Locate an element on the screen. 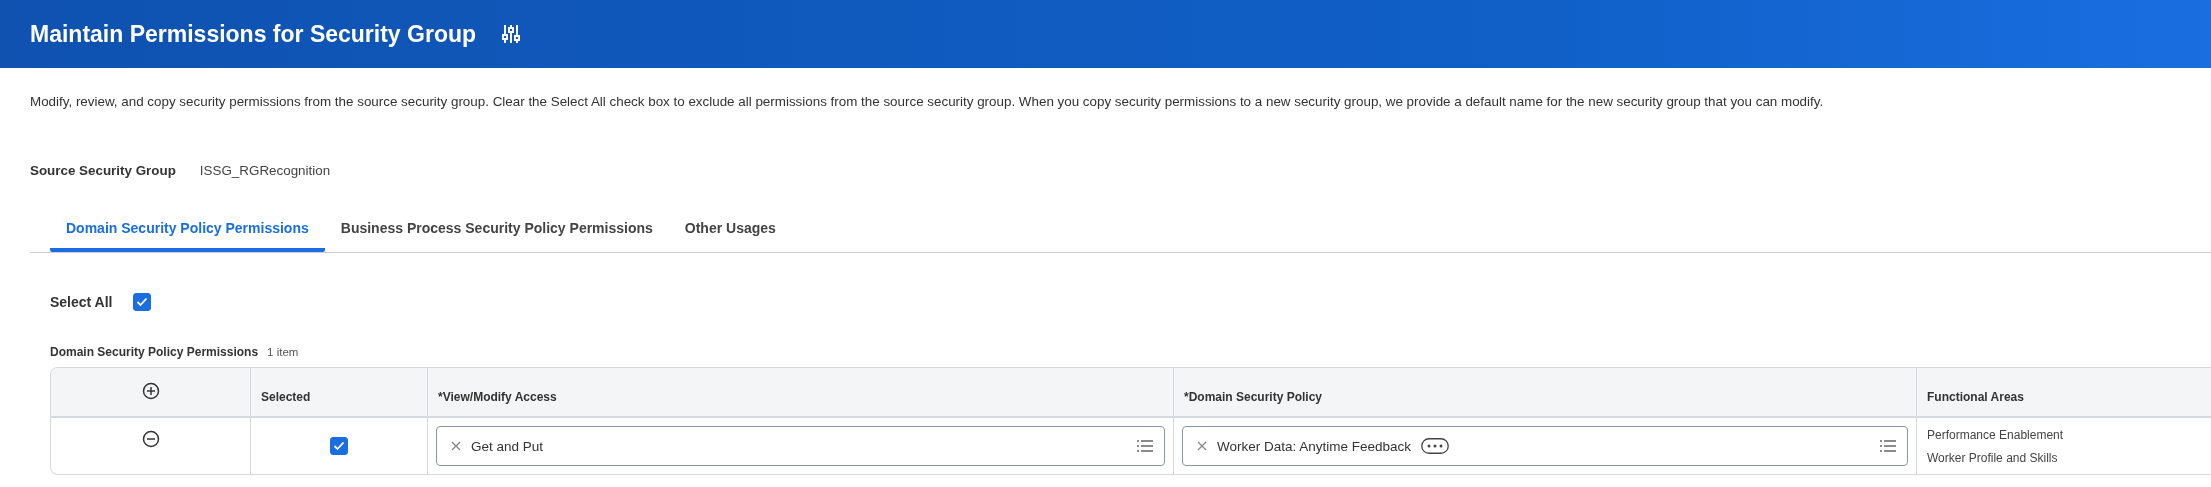  select-all-checkbox is located at coordinates (141, 302).